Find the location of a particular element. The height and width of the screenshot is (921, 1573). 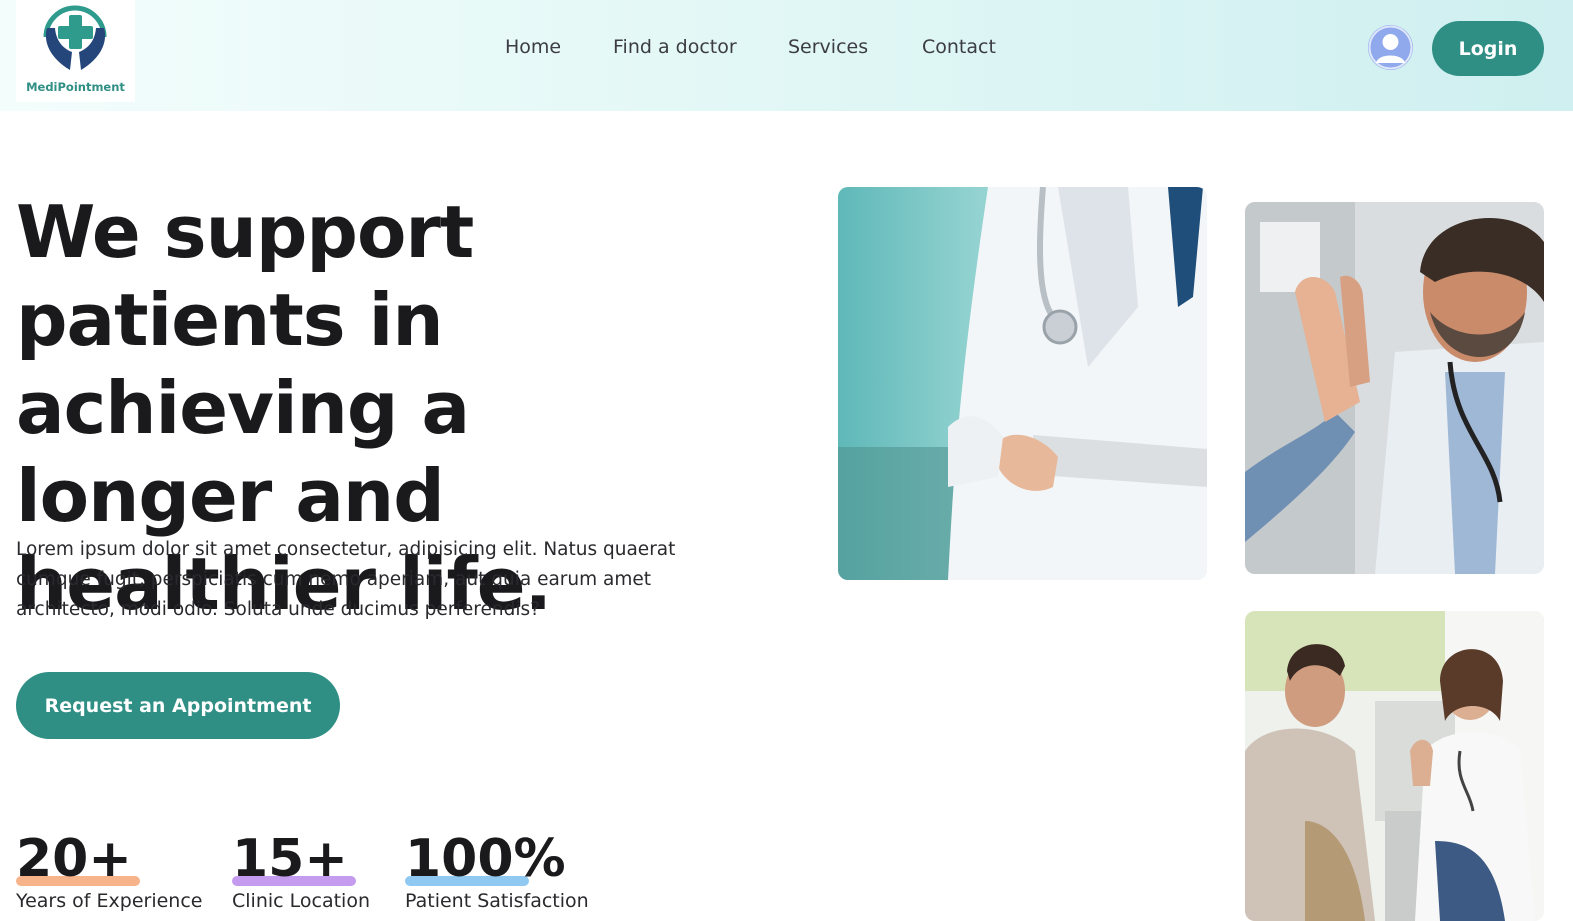

doctor-consultation-photo is located at coordinates (1394, 766).